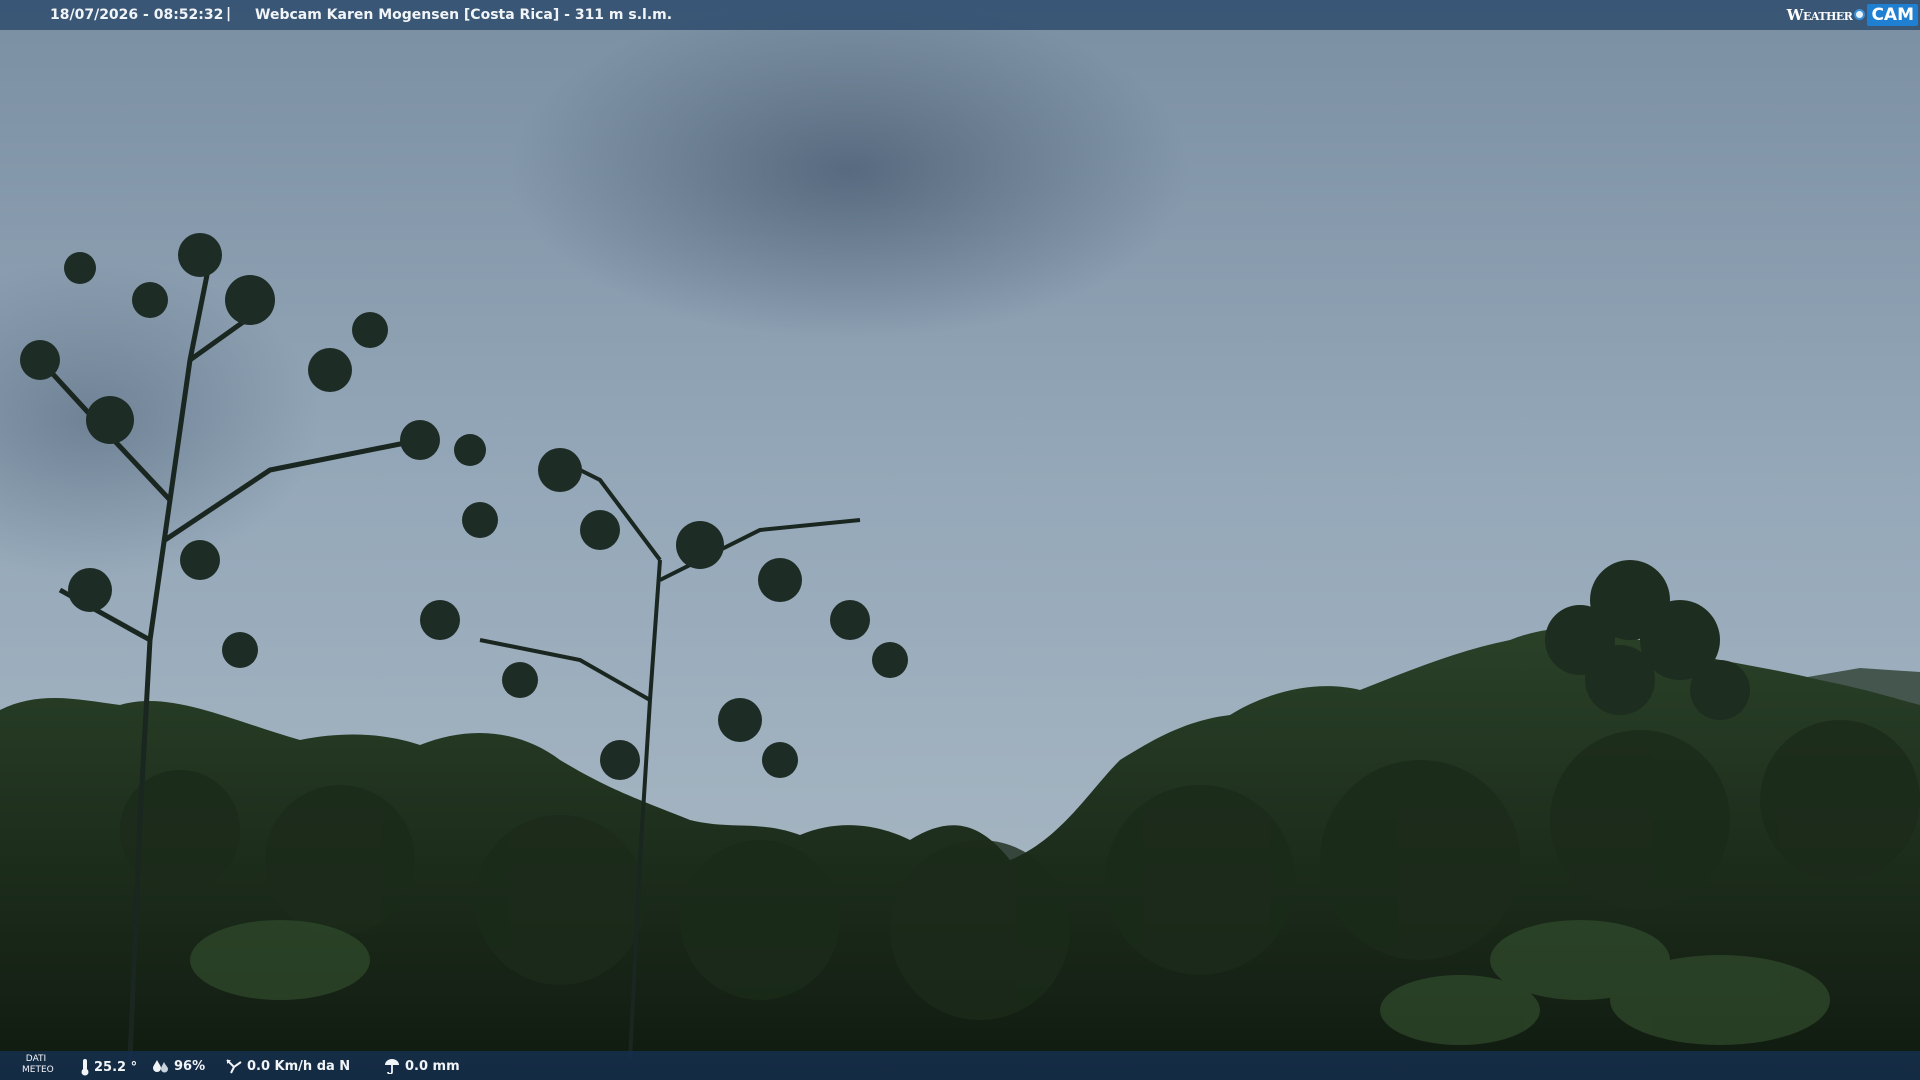  I want to click on logo-text-weather: Weather, so click(1819, 14).